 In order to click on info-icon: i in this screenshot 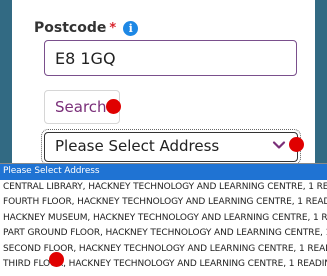, I will do `click(131, 28)`.